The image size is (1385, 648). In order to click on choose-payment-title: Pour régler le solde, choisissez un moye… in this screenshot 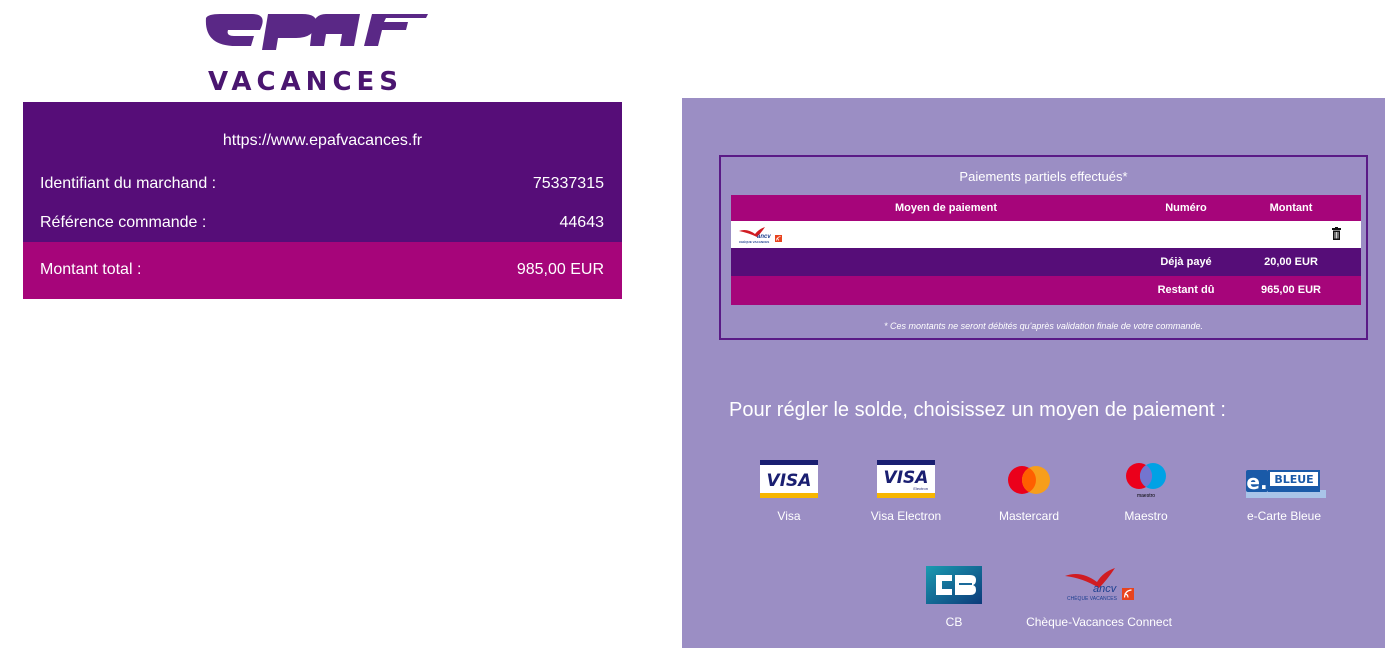, I will do `click(977, 410)`.